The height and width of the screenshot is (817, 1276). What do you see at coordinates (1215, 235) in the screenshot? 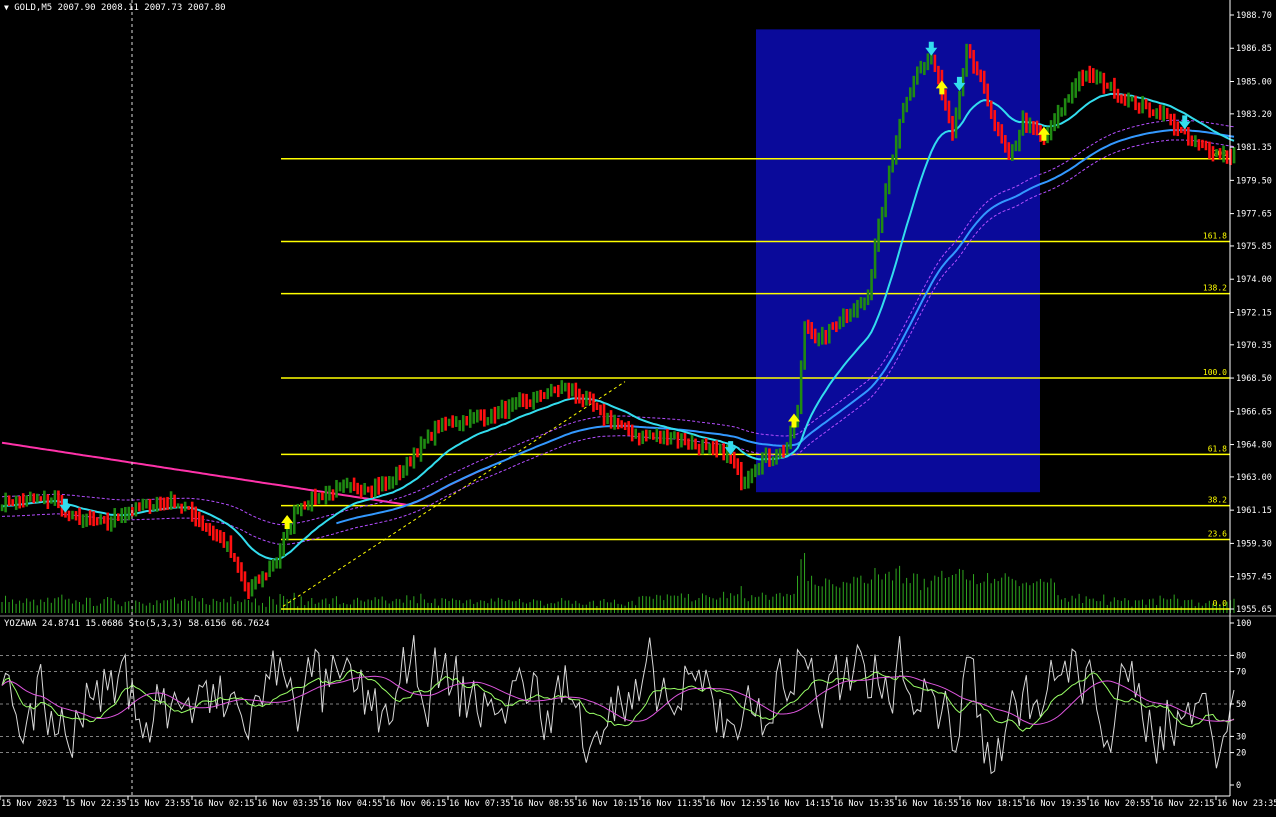
I see `fib-label: 161.8` at bounding box center [1215, 235].